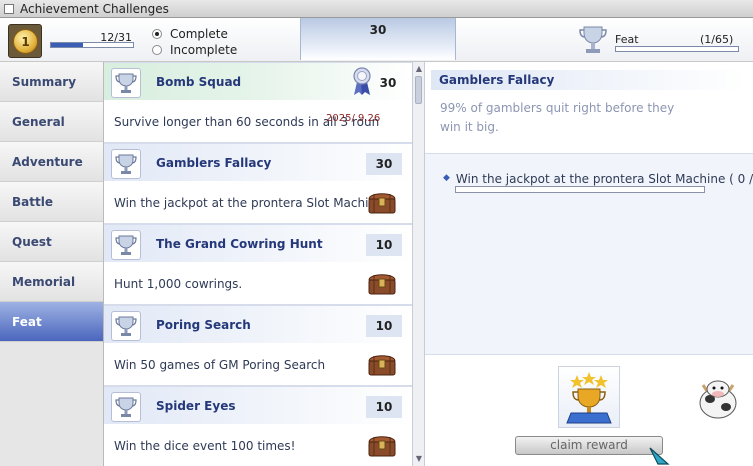  What do you see at coordinates (258, 405) in the screenshot?
I see `achievement-header: Spider Eyes 10` at bounding box center [258, 405].